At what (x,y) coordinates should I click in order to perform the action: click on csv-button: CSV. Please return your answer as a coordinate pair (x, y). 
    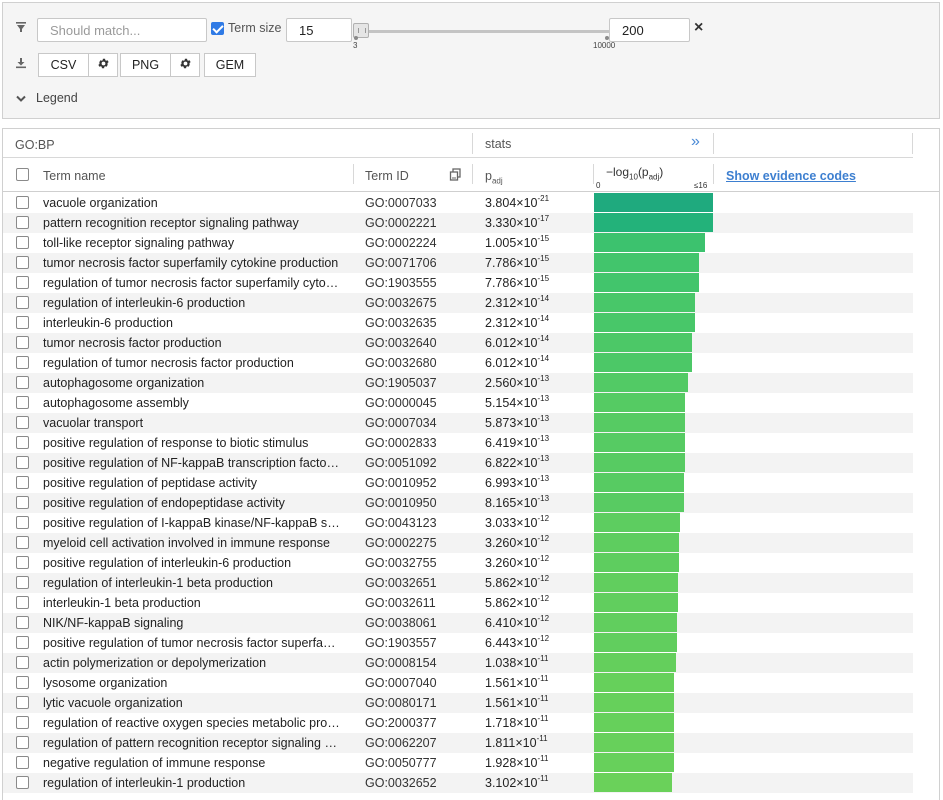
    Looking at the image, I should click on (63, 65).